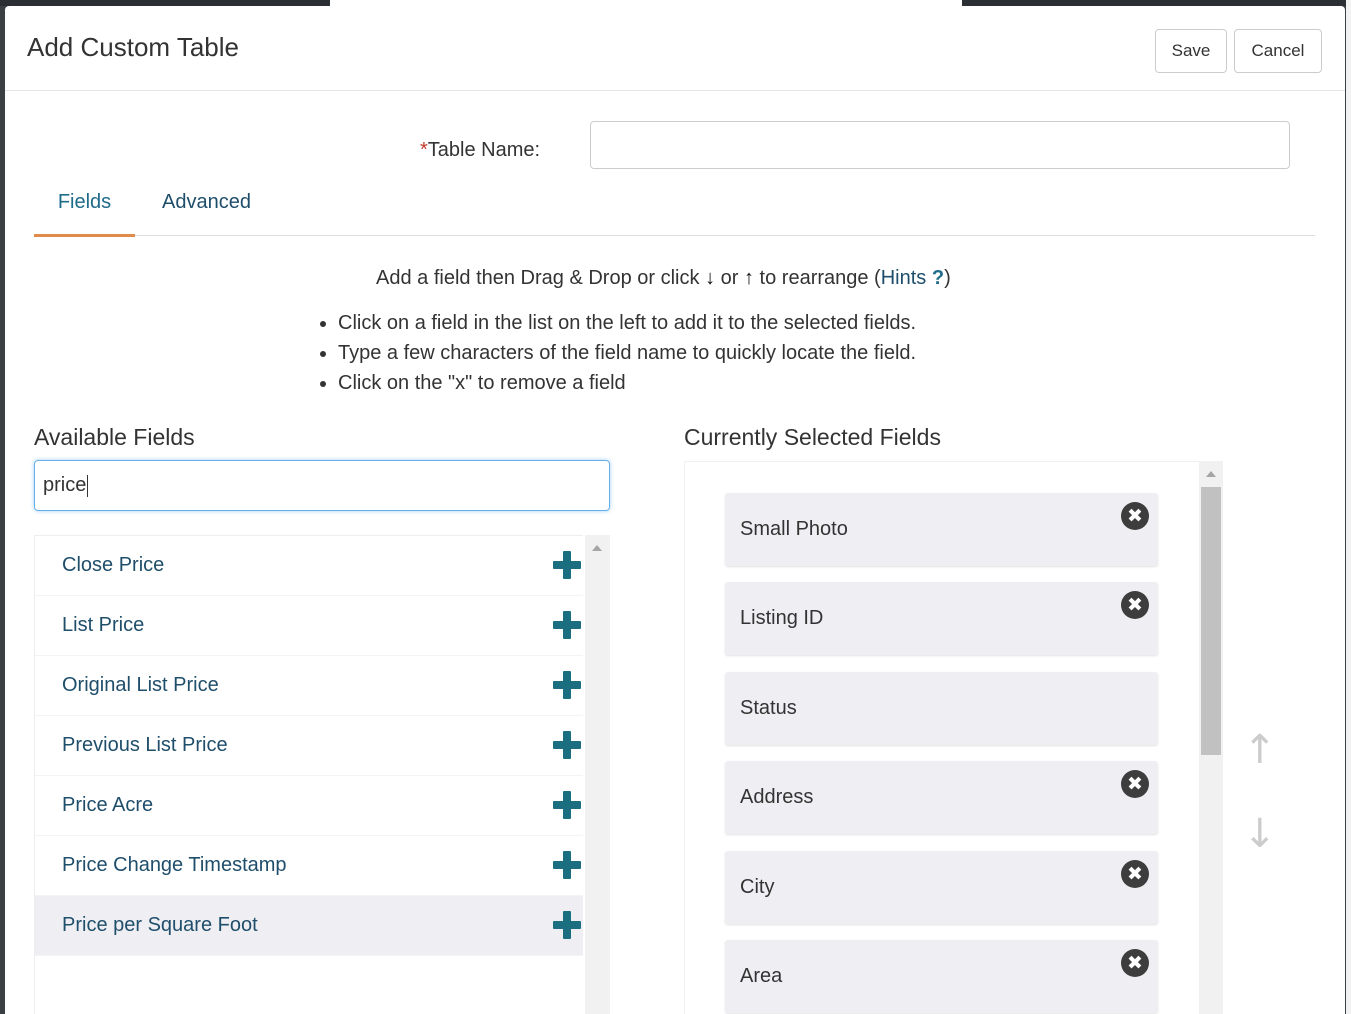 This screenshot has width=1351, height=1014. I want to click on field-label: List Price, so click(103, 625).